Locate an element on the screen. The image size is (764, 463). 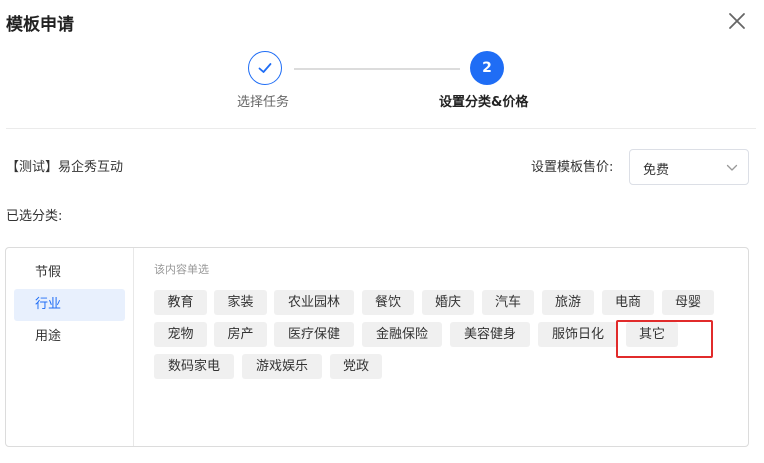
dialog-title: 模板申请 is located at coordinates (40, 25).